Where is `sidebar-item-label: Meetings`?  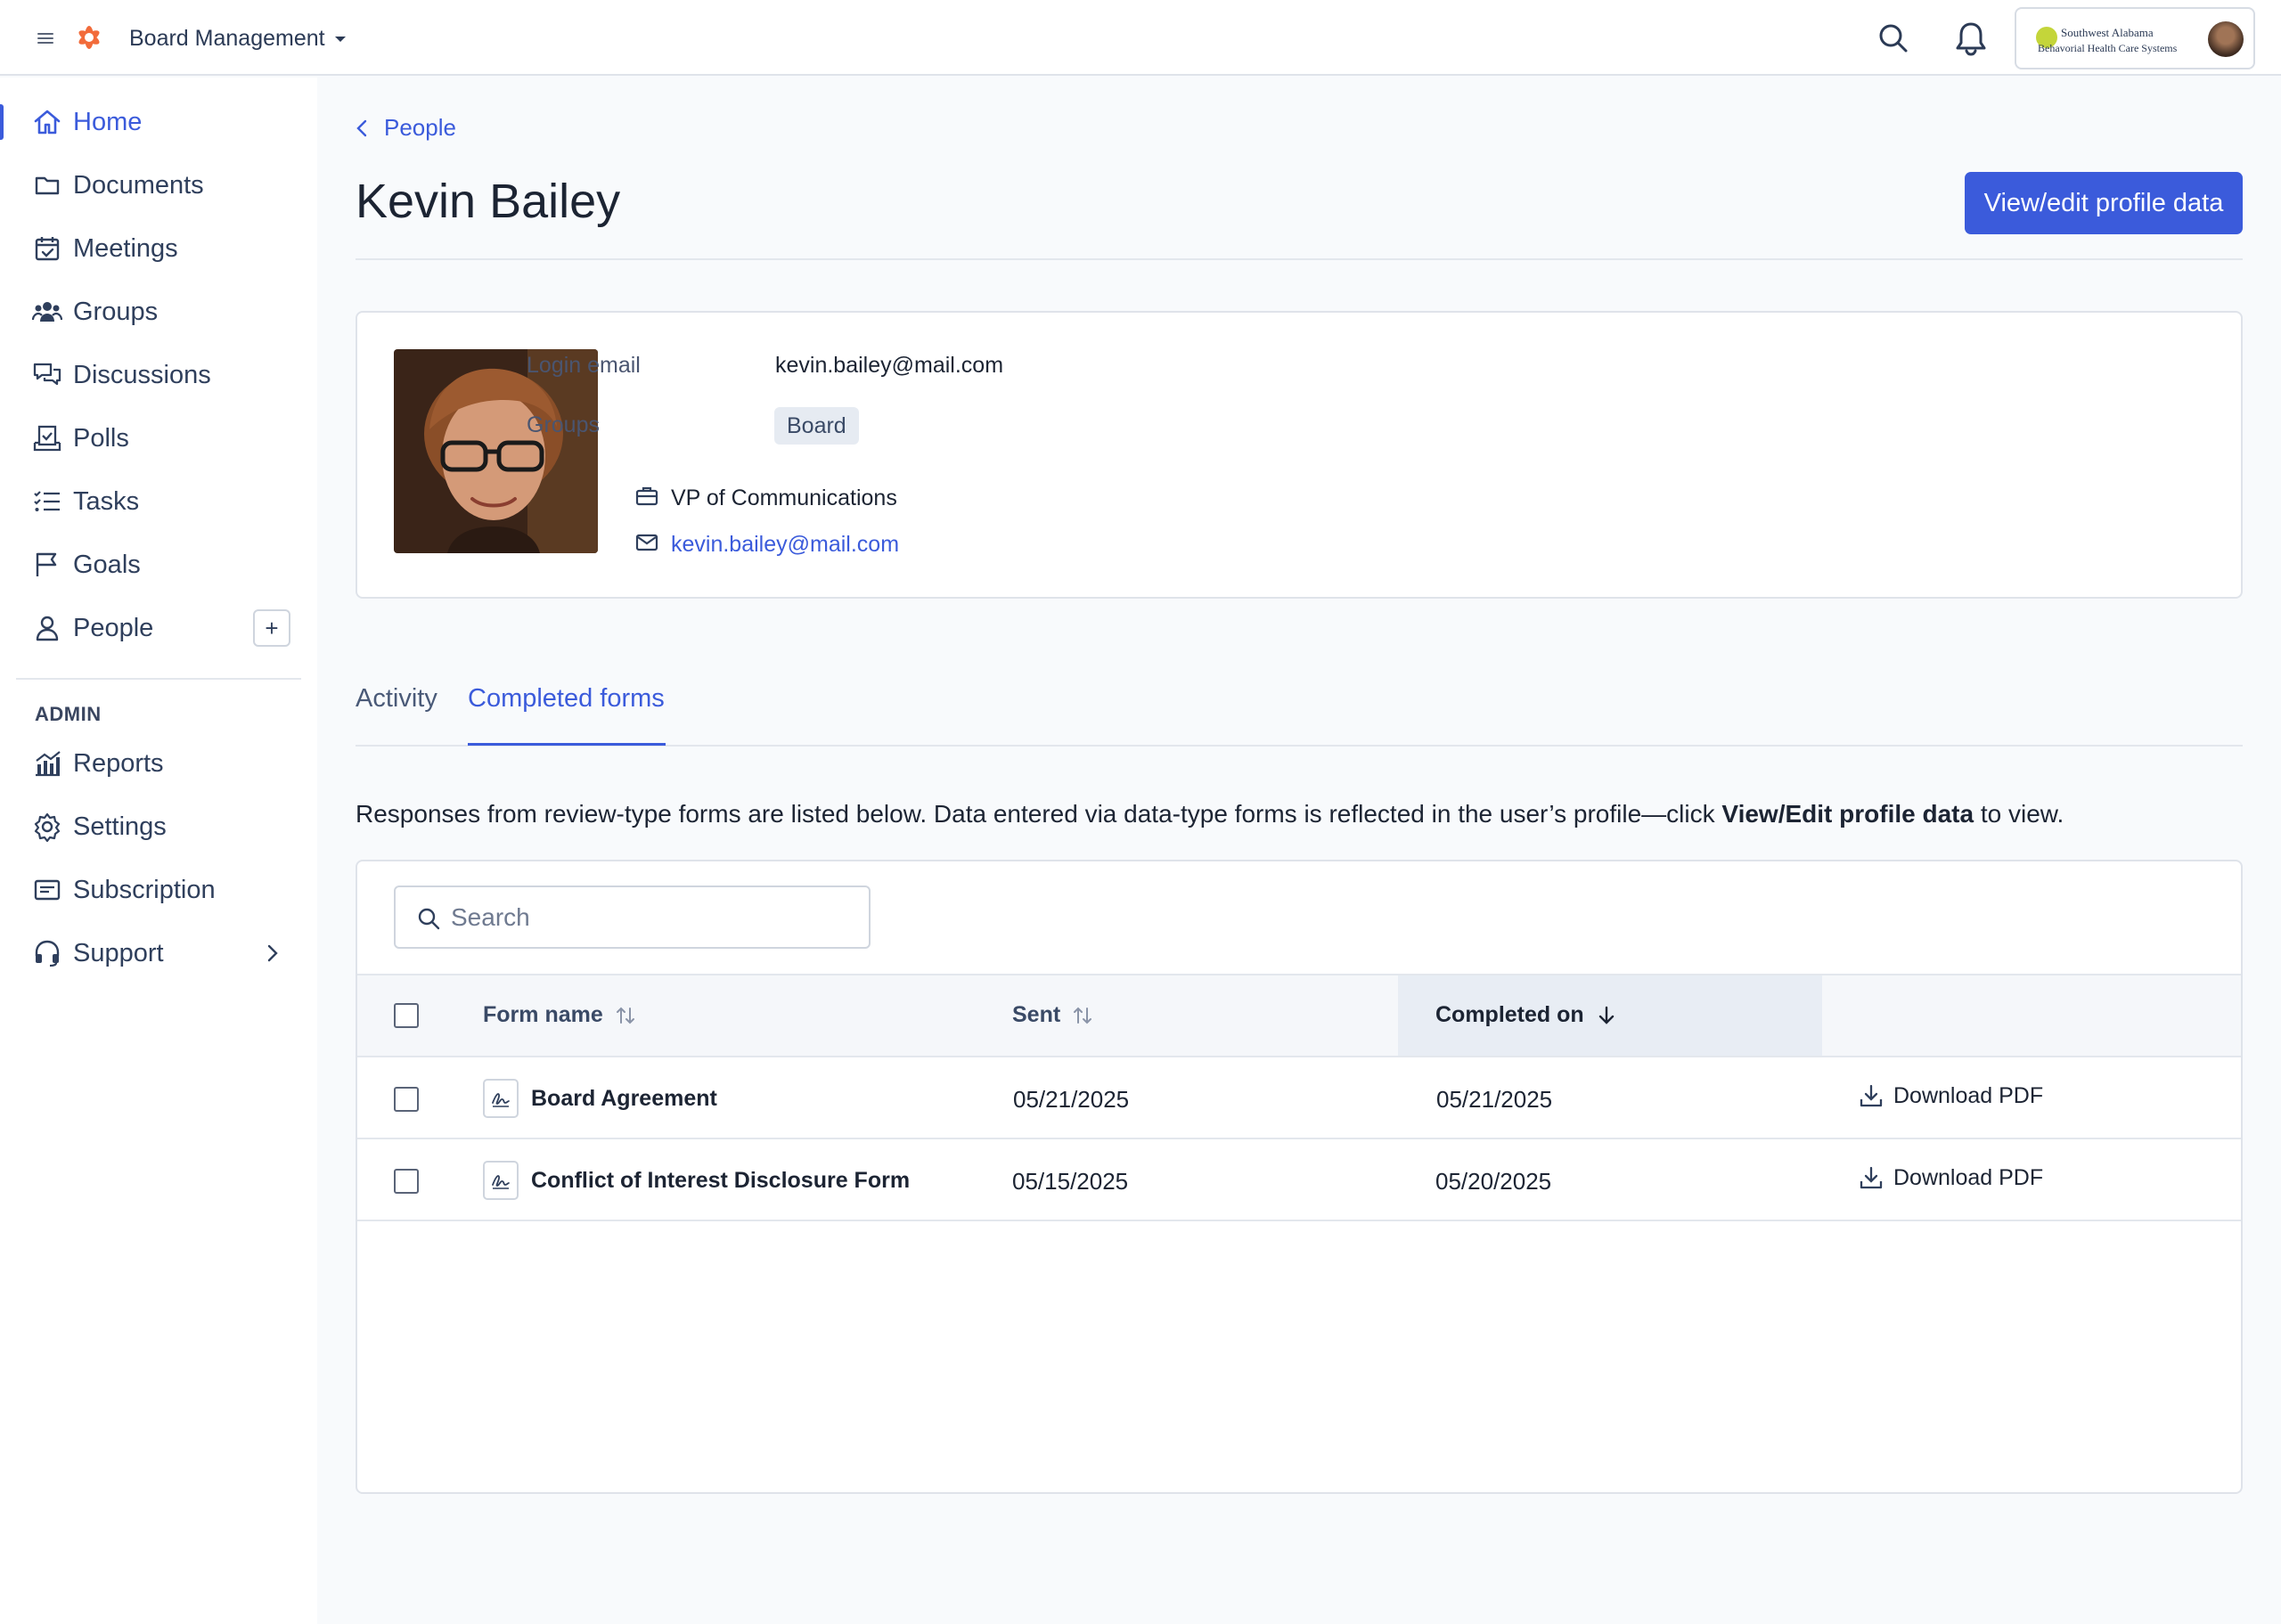 sidebar-item-label: Meetings is located at coordinates (125, 248).